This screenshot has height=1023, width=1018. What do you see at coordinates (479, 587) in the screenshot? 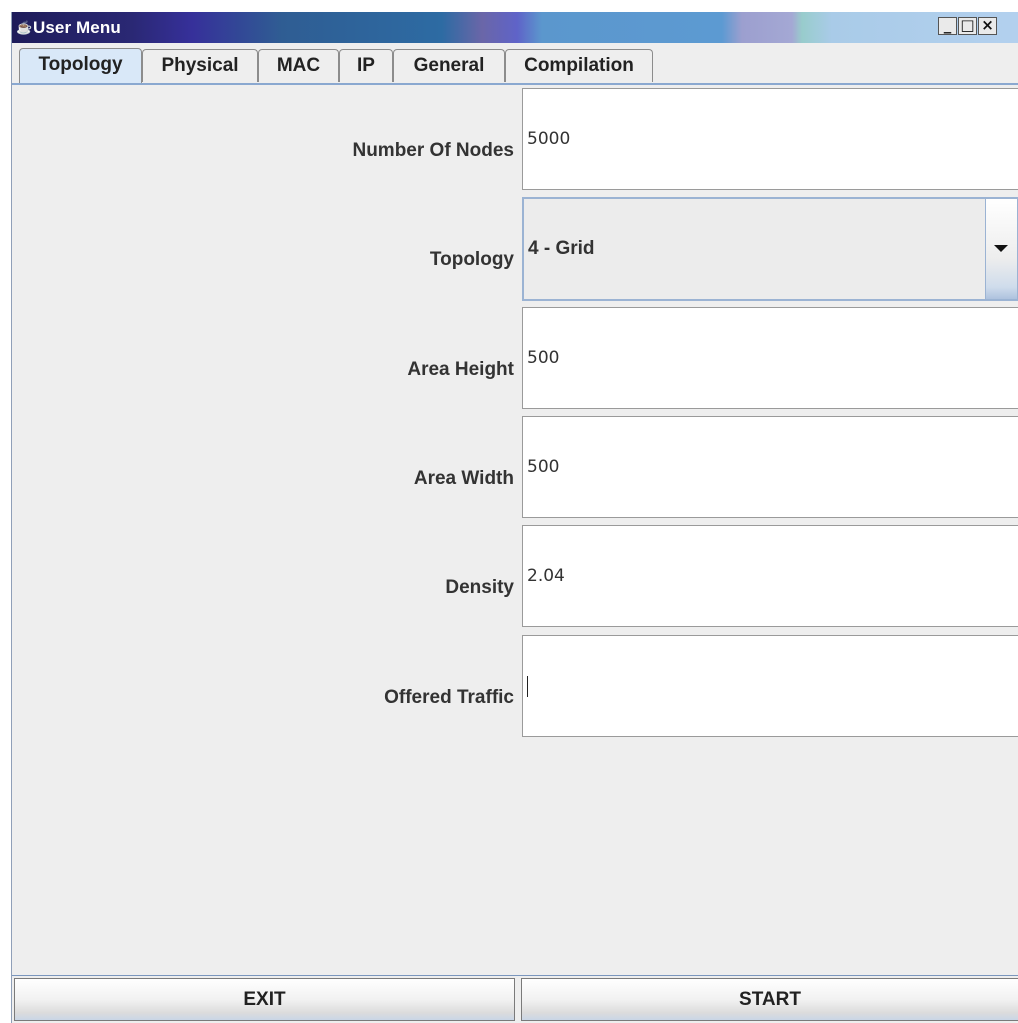
I see `density-label: Density` at bounding box center [479, 587].